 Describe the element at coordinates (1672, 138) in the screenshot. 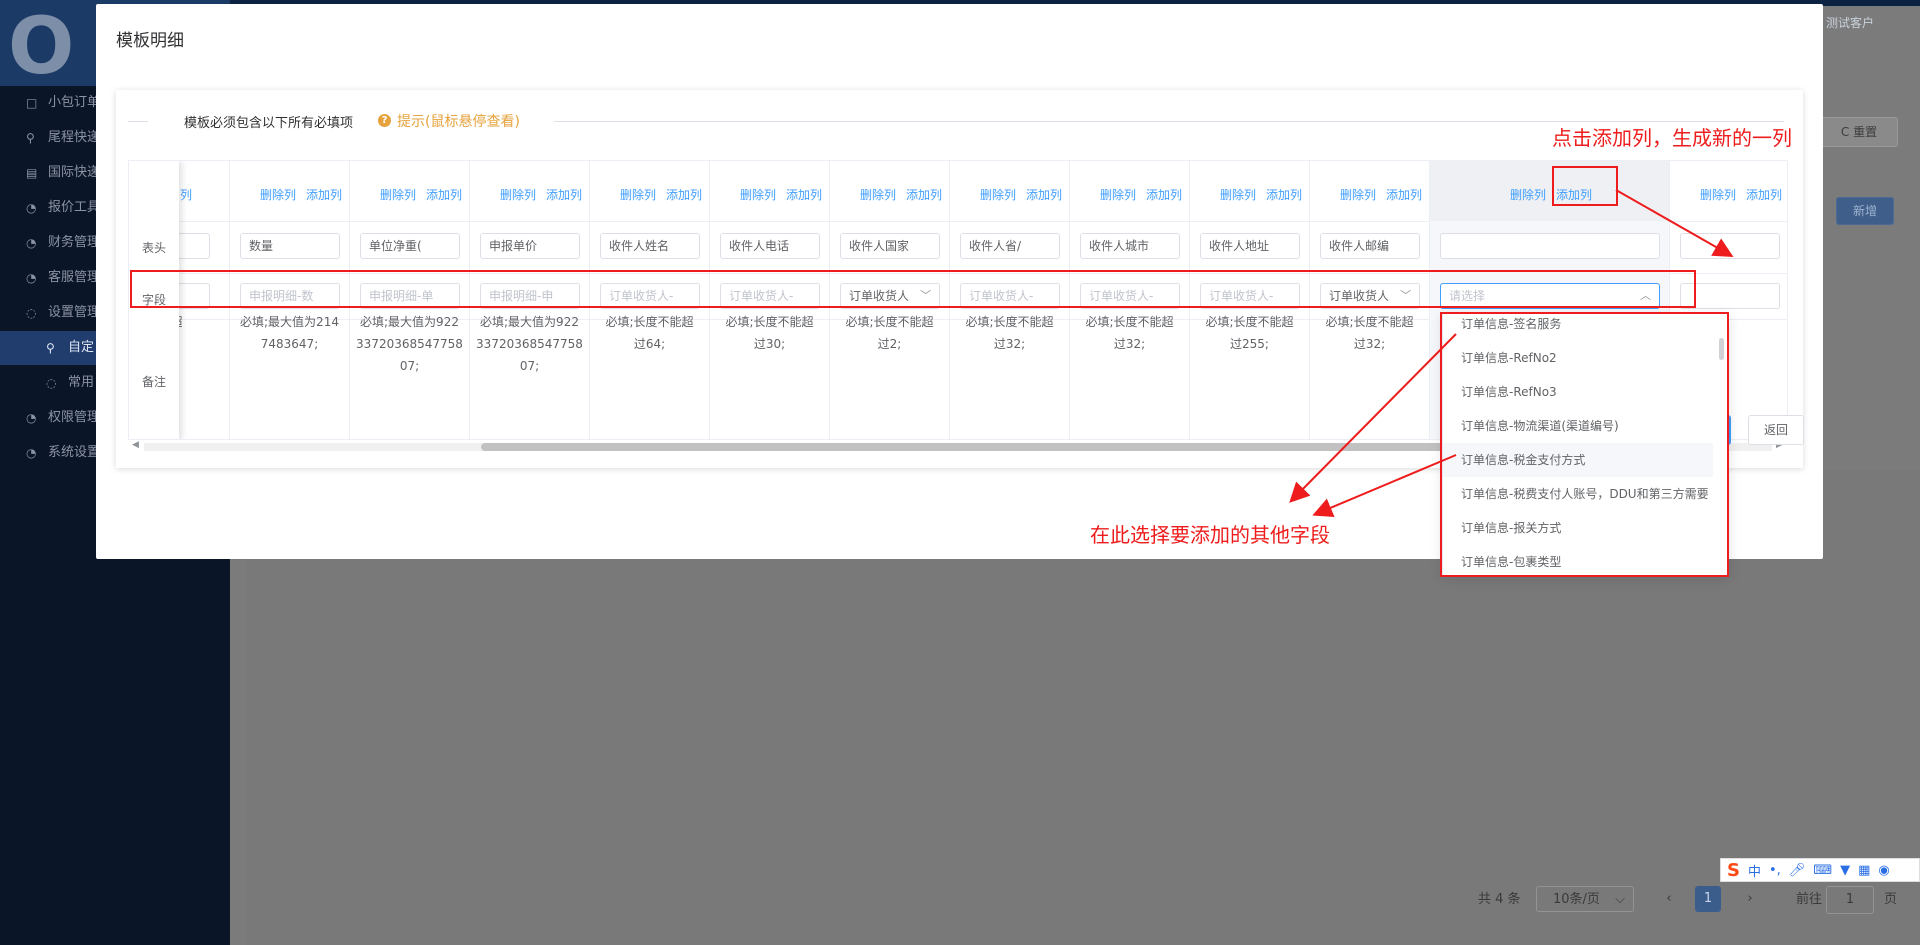

I see `annotation-click-add: 点击添加列，生成新的一列` at that location.